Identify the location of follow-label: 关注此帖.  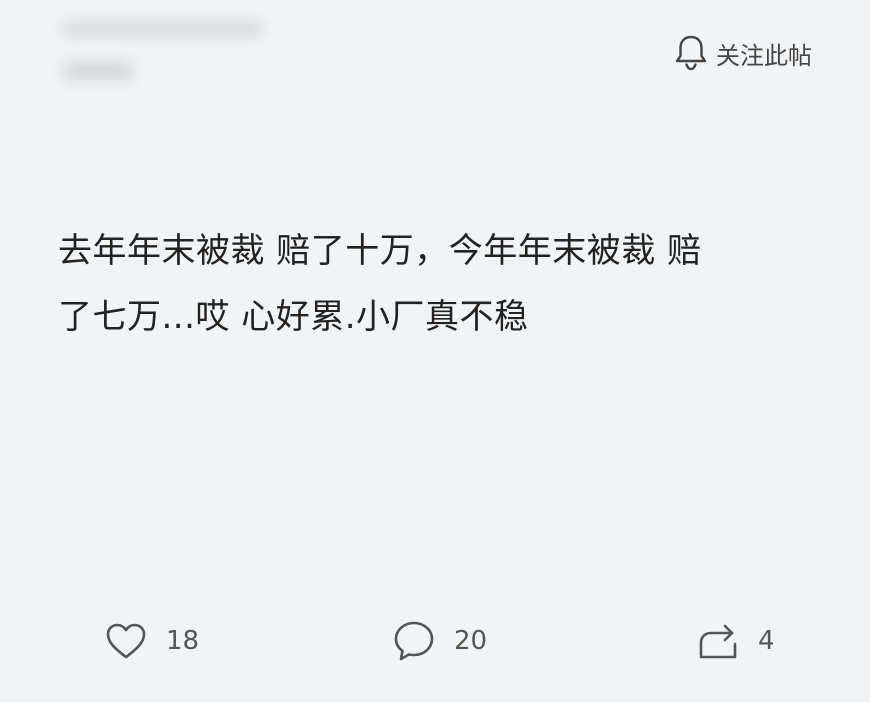
(764, 55).